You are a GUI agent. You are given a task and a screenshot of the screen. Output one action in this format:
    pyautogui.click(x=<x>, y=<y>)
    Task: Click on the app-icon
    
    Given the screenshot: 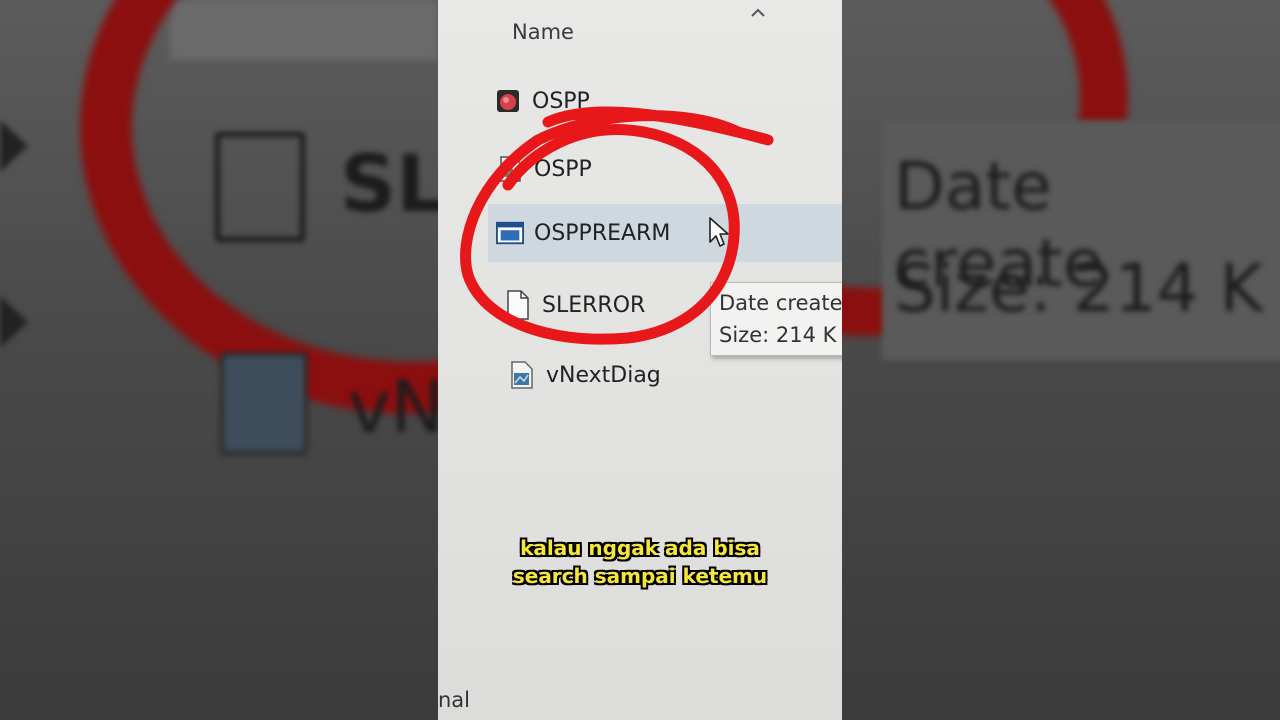 What is the action you would take?
    pyautogui.click(x=508, y=101)
    